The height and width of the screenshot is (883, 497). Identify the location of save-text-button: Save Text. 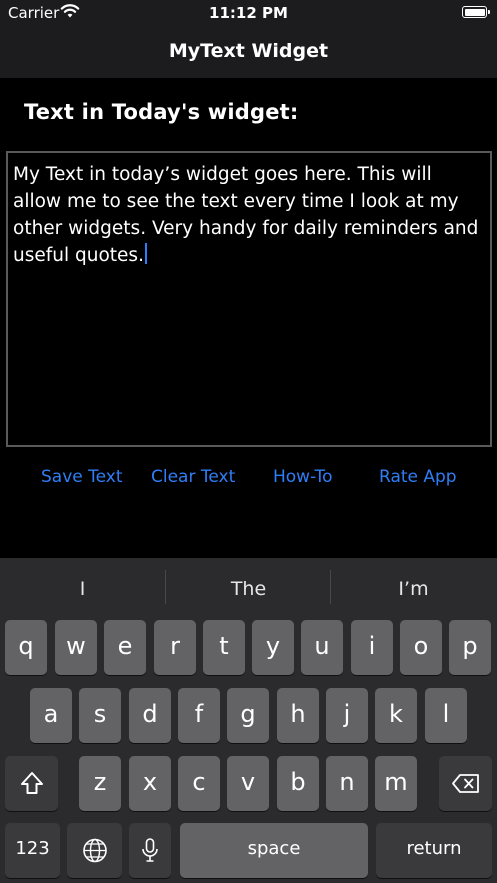
(82, 478).